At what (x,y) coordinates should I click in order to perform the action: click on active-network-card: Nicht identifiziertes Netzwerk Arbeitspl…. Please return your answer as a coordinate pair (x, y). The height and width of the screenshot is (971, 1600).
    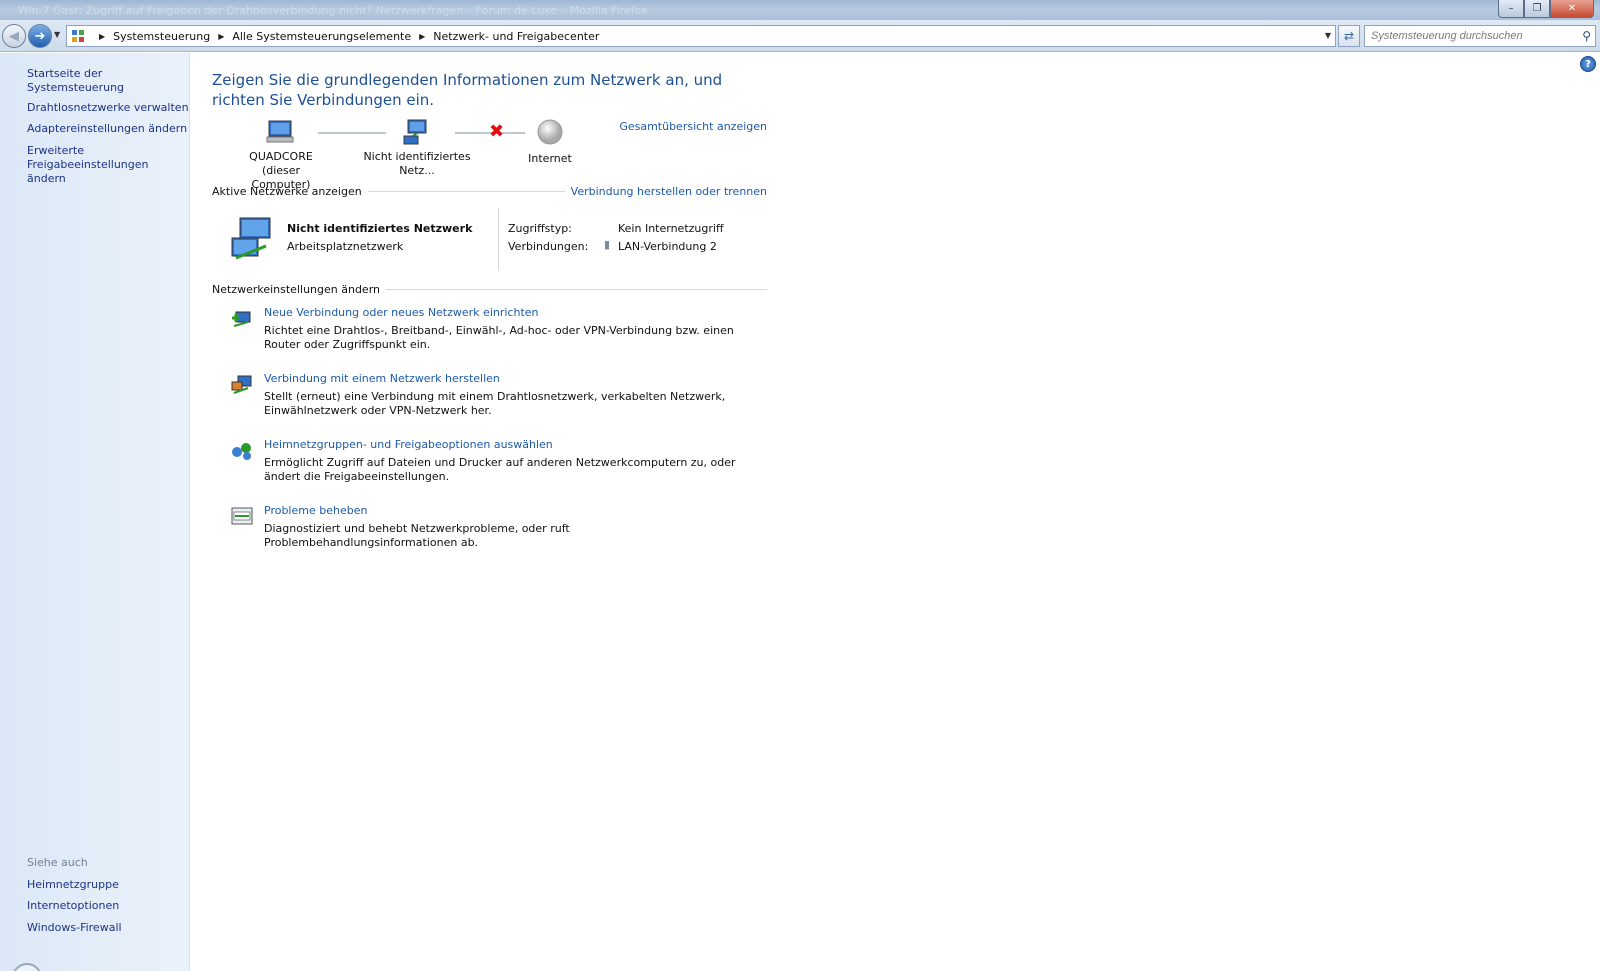
    Looking at the image, I should click on (489, 240).